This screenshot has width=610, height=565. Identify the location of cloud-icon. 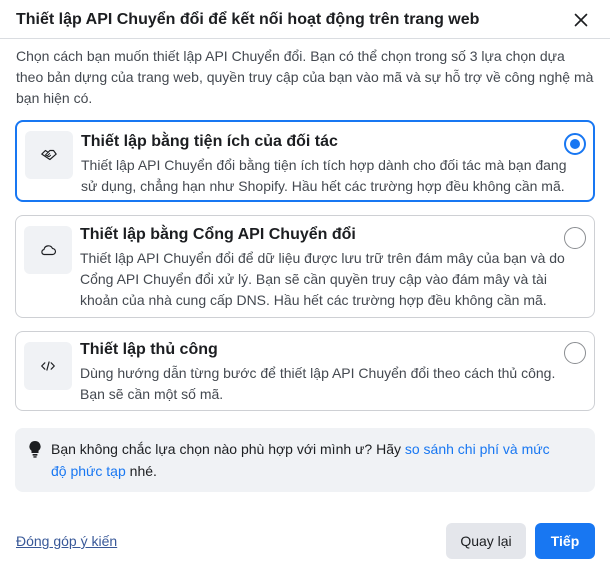
(48, 250).